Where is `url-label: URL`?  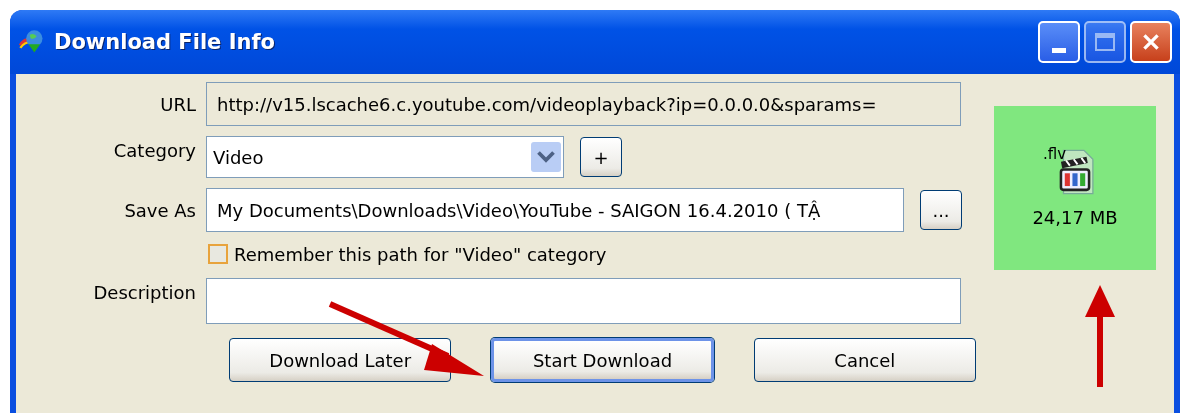
url-label: URL is located at coordinates (177, 104).